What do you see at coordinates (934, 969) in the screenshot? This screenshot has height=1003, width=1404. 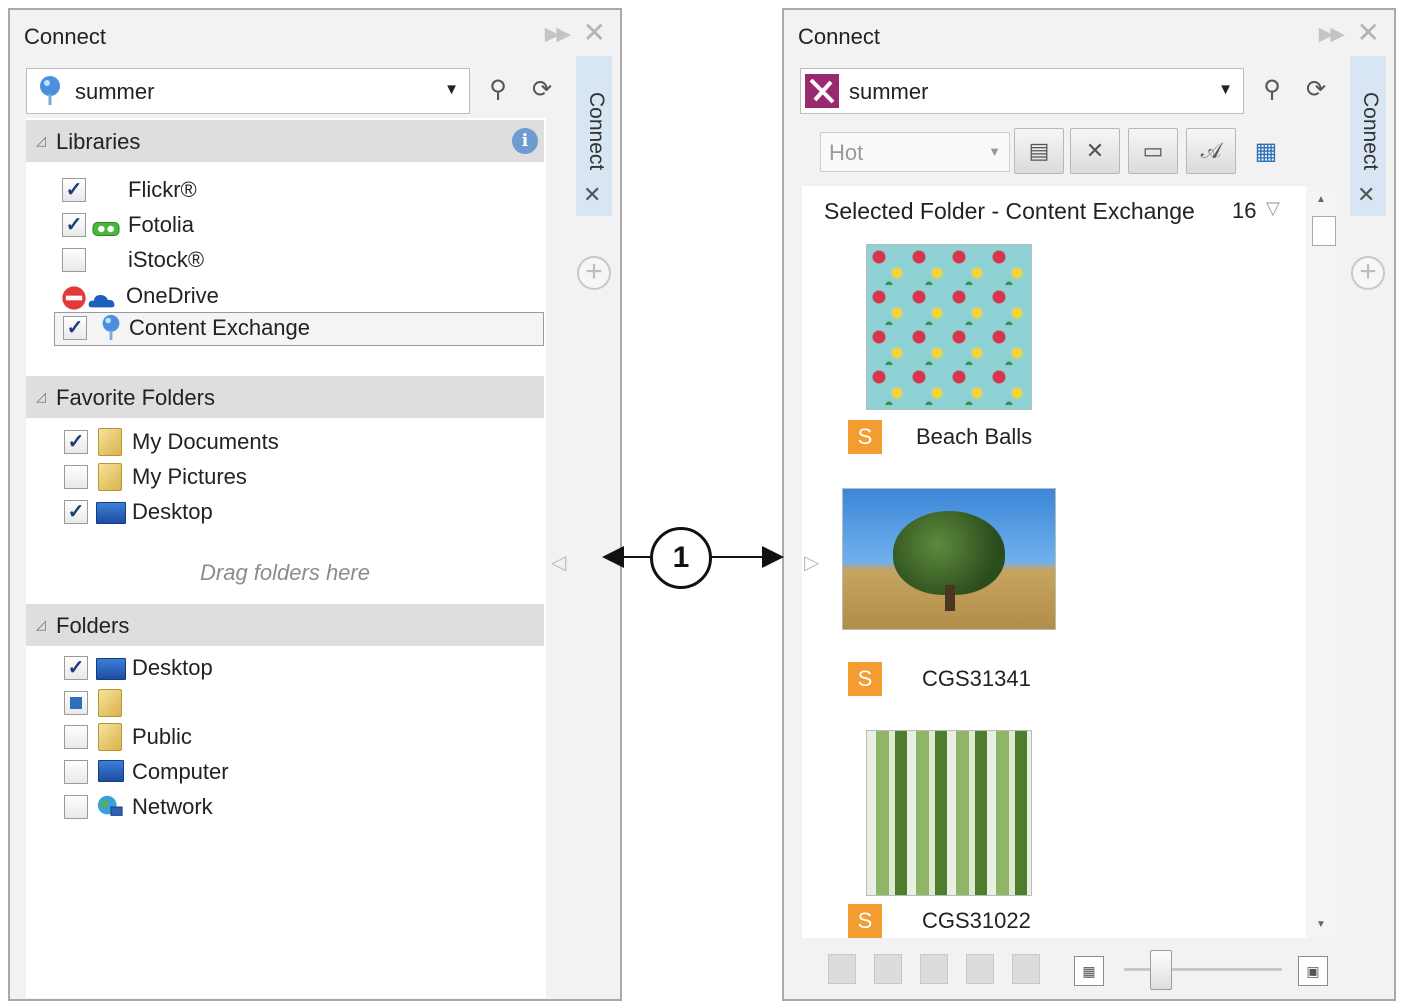 I see `copy-icon` at bounding box center [934, 969].